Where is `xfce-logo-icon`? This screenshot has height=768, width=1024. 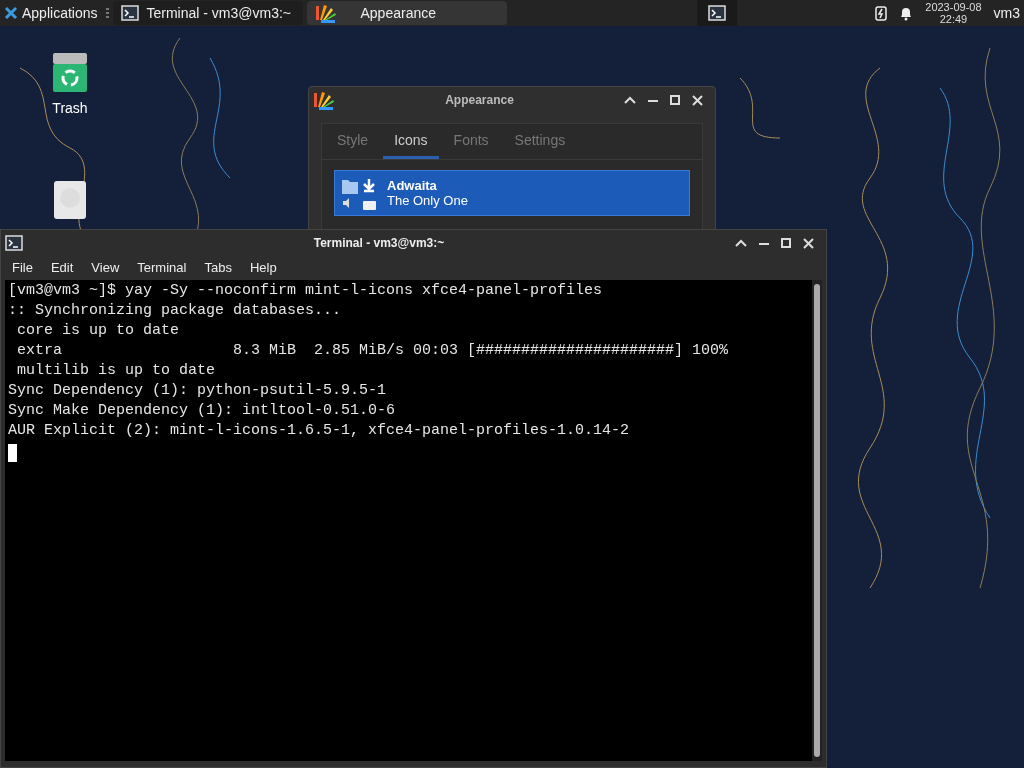
xfce-logo-icon is located at coordinates (11, 13).